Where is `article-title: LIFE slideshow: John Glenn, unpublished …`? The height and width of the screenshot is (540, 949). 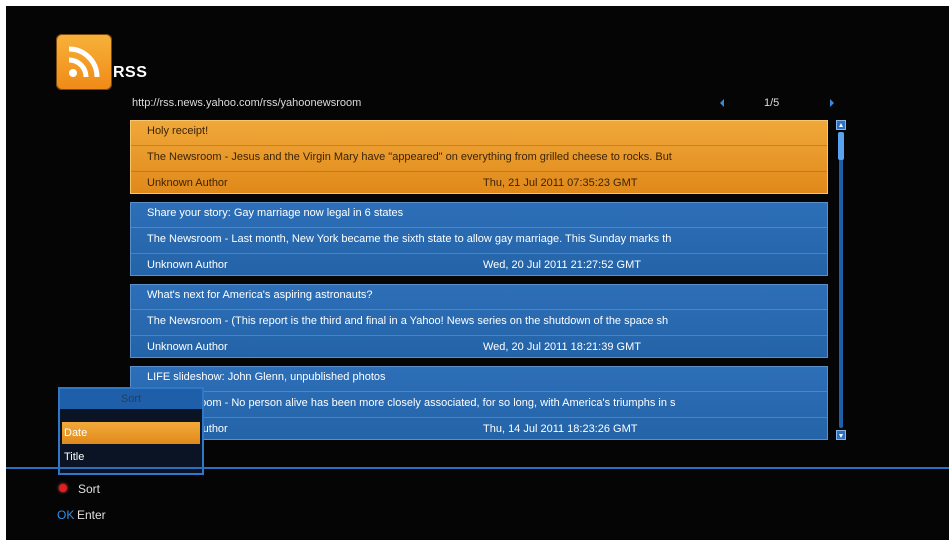
article-title: LIFE slideshow: John Glenn, unpublished … is located at coordinates (266, 377).